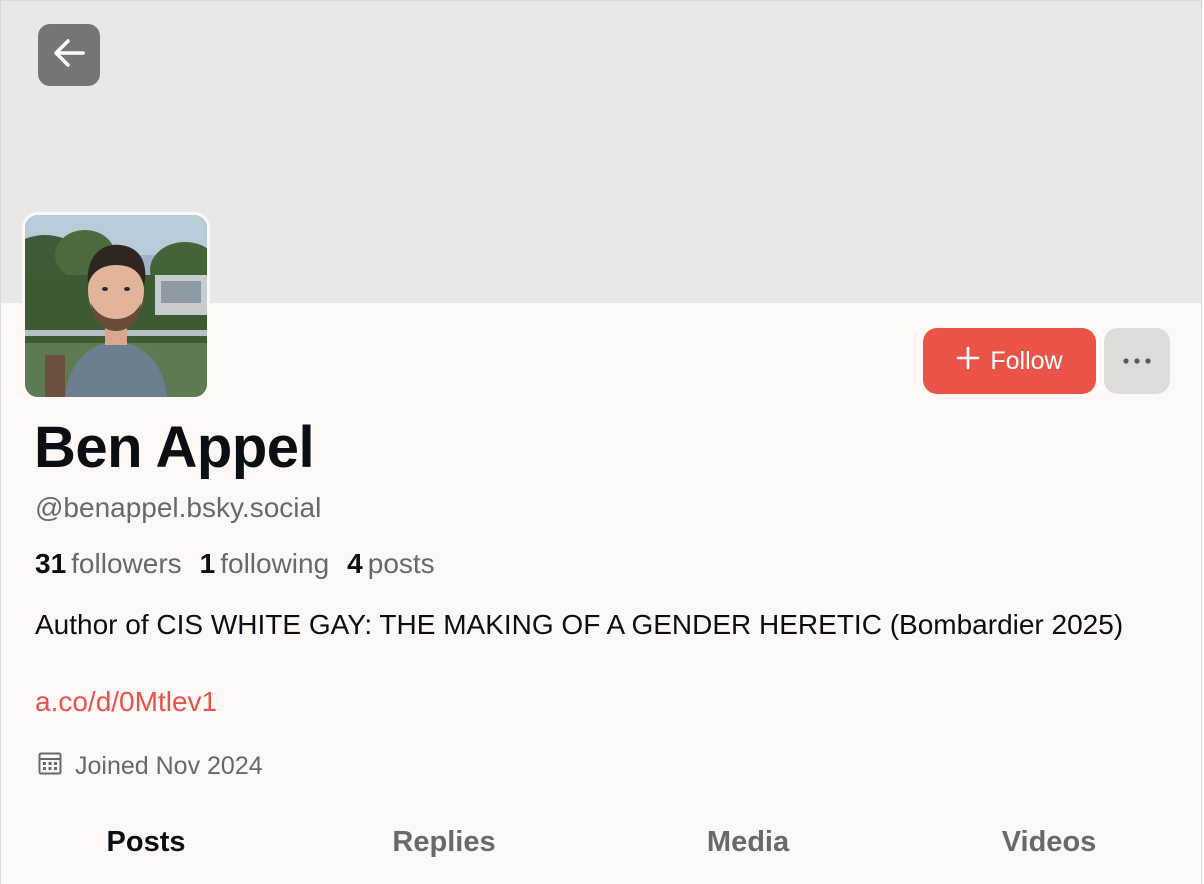 The height and width of the screenshot is (884, 1204). Describe the element at coordinates (968, 361) in the screenshot. I see `plus-icon` at that location.